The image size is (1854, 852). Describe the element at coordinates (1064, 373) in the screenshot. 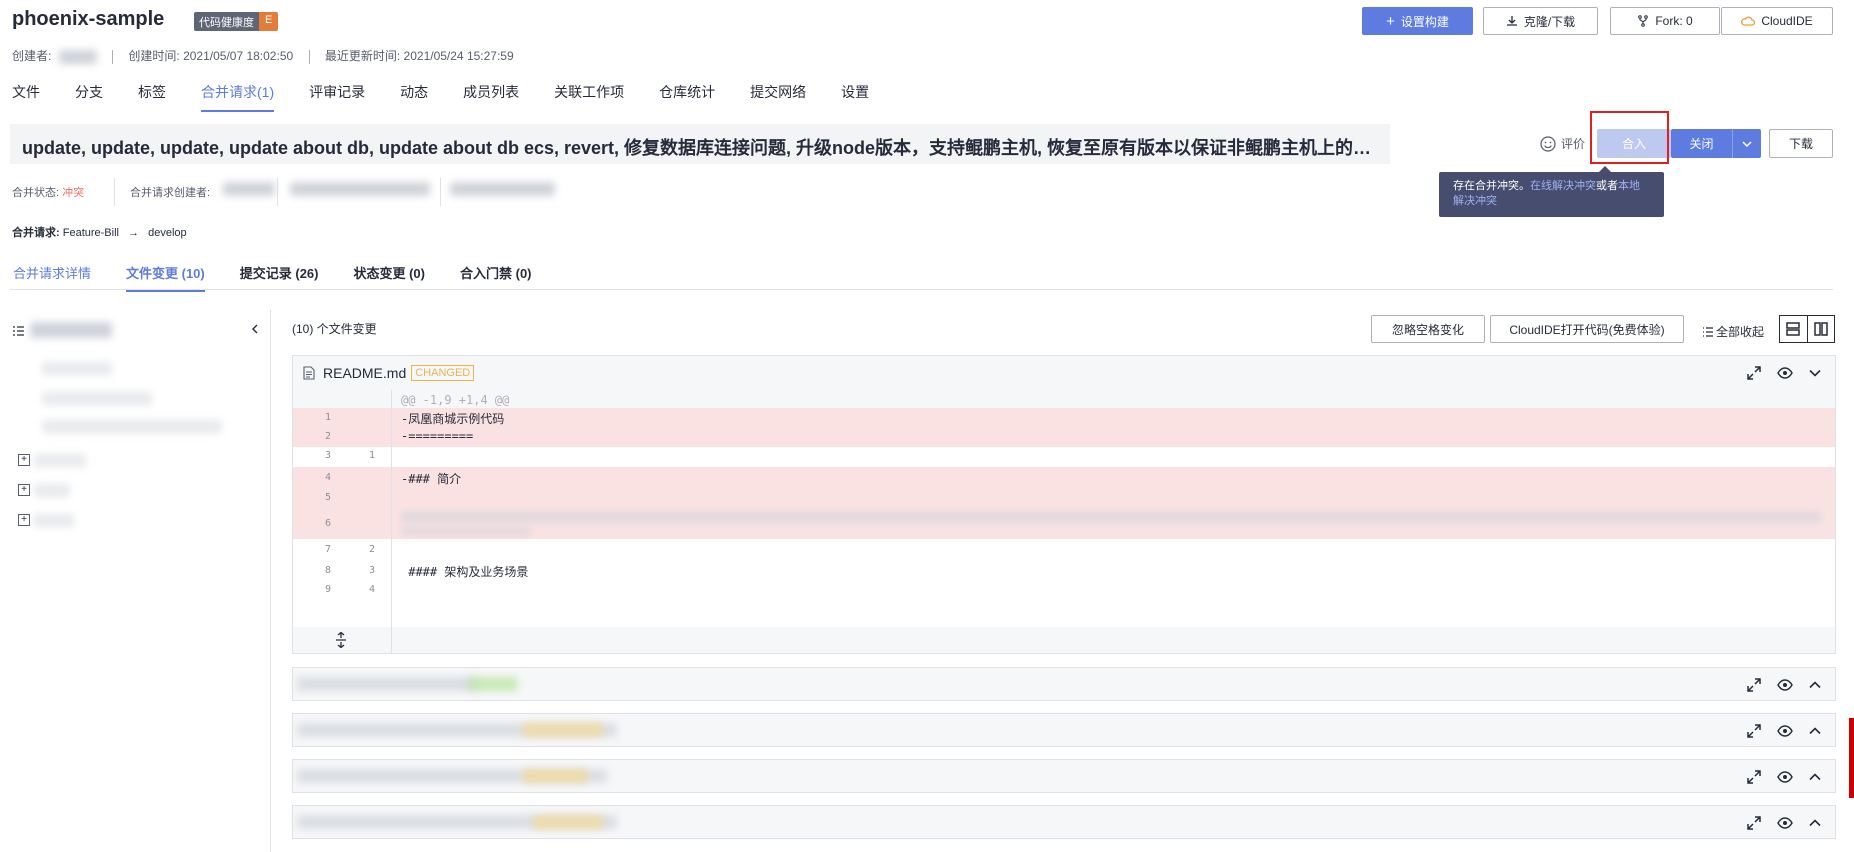

I see `file-header: README.md CHANGED` at that location.